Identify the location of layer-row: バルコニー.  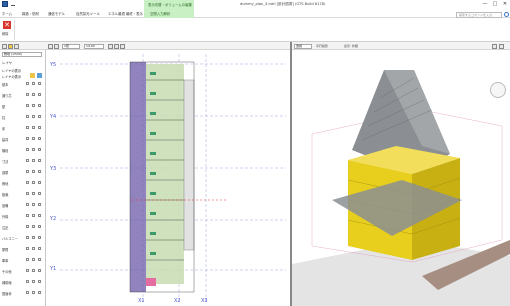
(23, 239).